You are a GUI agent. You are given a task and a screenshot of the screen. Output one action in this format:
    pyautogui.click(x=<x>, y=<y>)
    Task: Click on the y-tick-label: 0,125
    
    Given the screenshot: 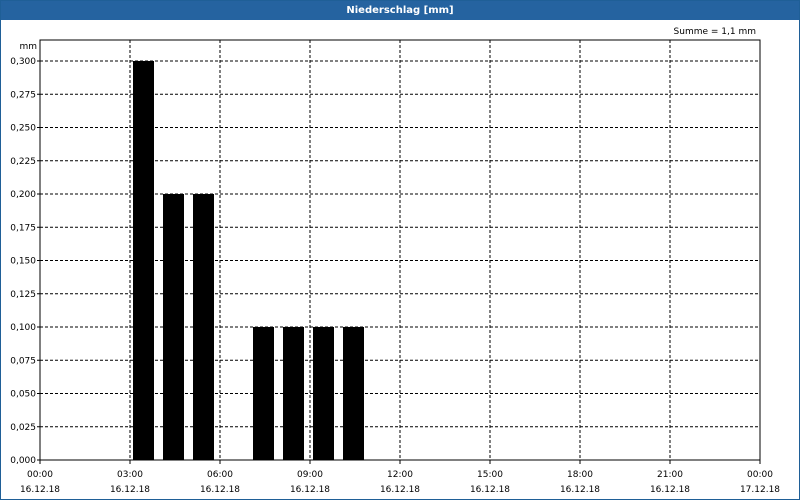 What is the action you would take?
    pyautogui.click(x=23, y=295)
    